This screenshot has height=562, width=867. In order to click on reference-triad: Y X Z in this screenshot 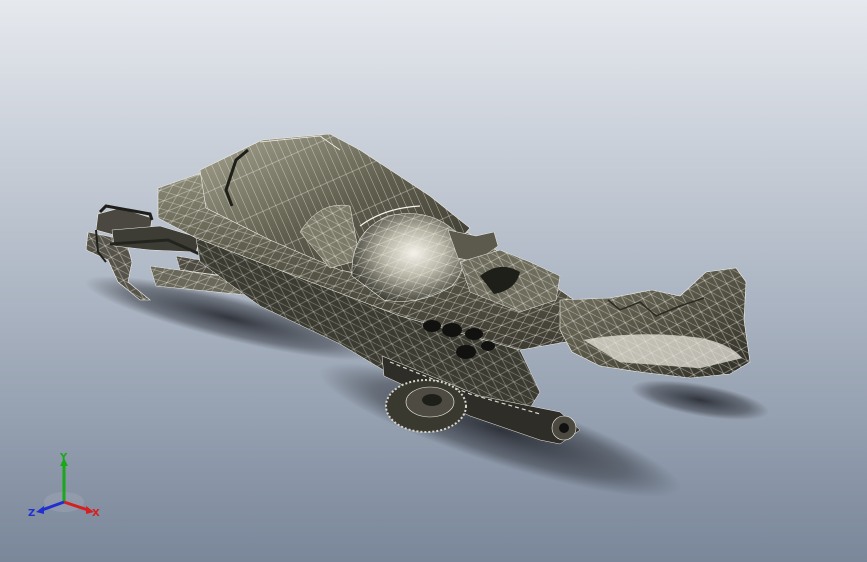, I will do `click(64, 486)`.